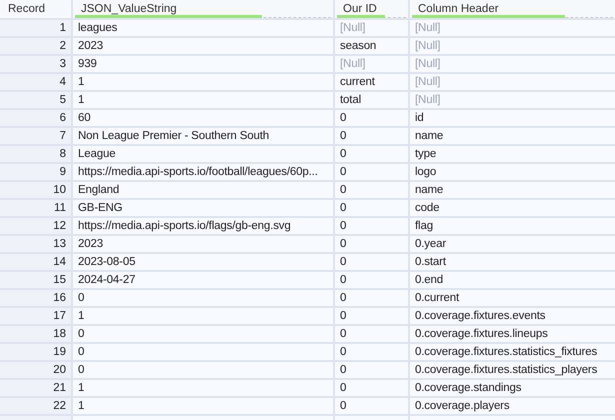 Image resolution: width=615 pixels, height=420 pixels. Describe the element at coordinates (512, 388) in the screenshot. I see `table-cell: 0.coverage.standings` at that location.